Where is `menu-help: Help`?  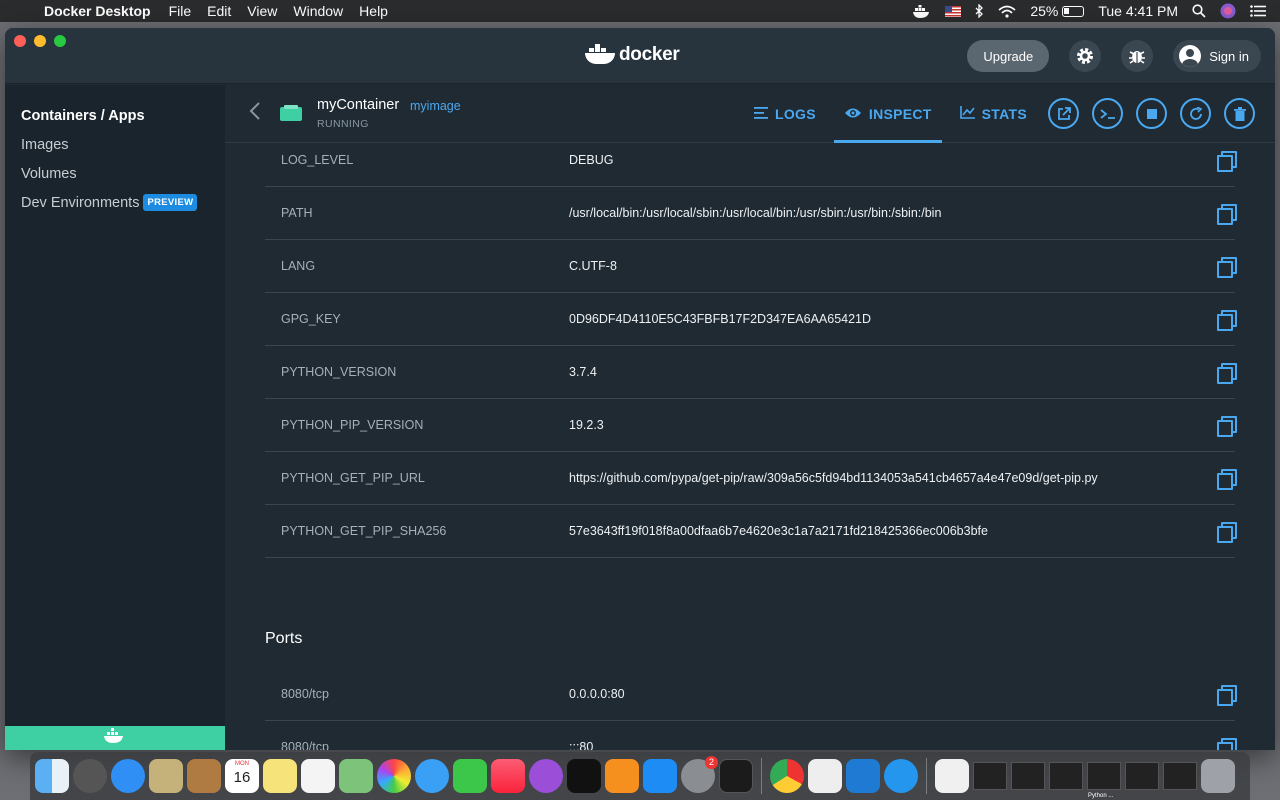
menu-help: Help is located at coordinates (373, 11).